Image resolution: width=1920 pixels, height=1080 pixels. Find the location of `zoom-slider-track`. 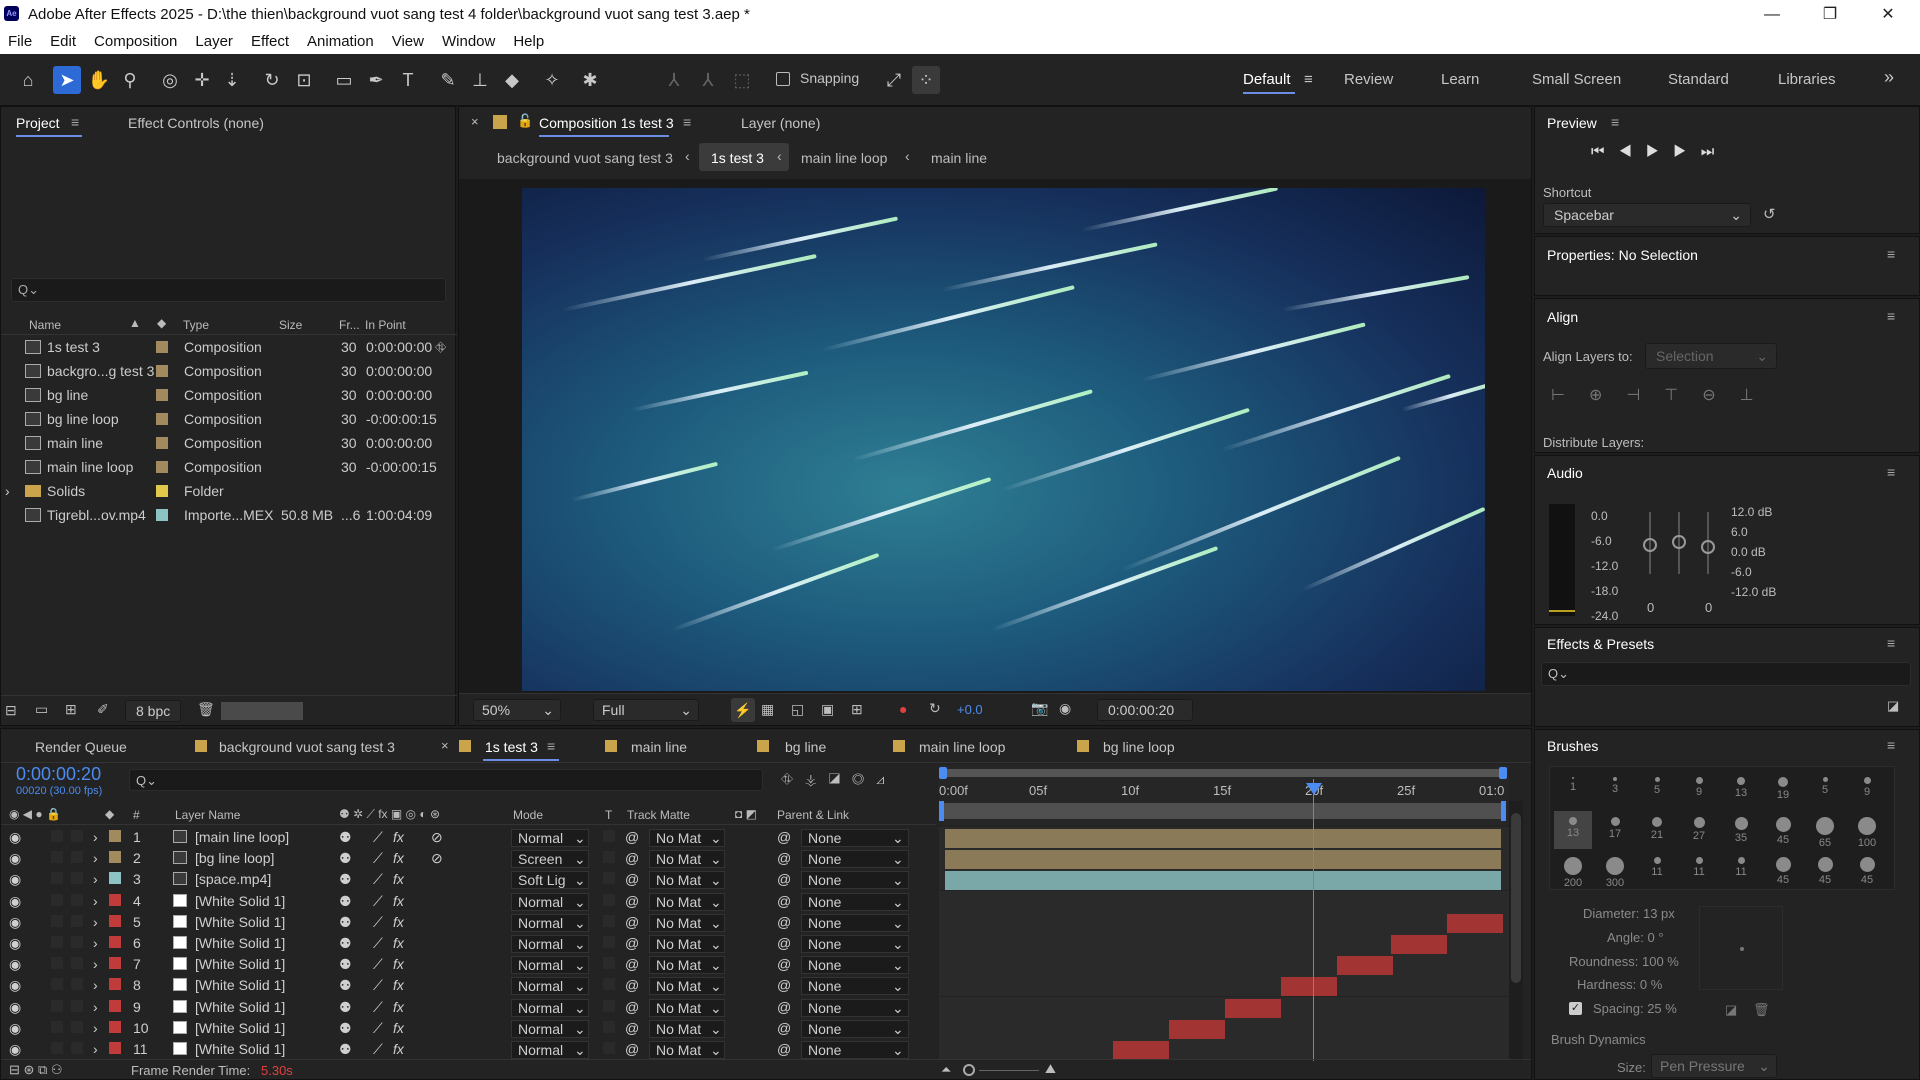

zoom-slider-track is located at coordinates (1009, 1070).